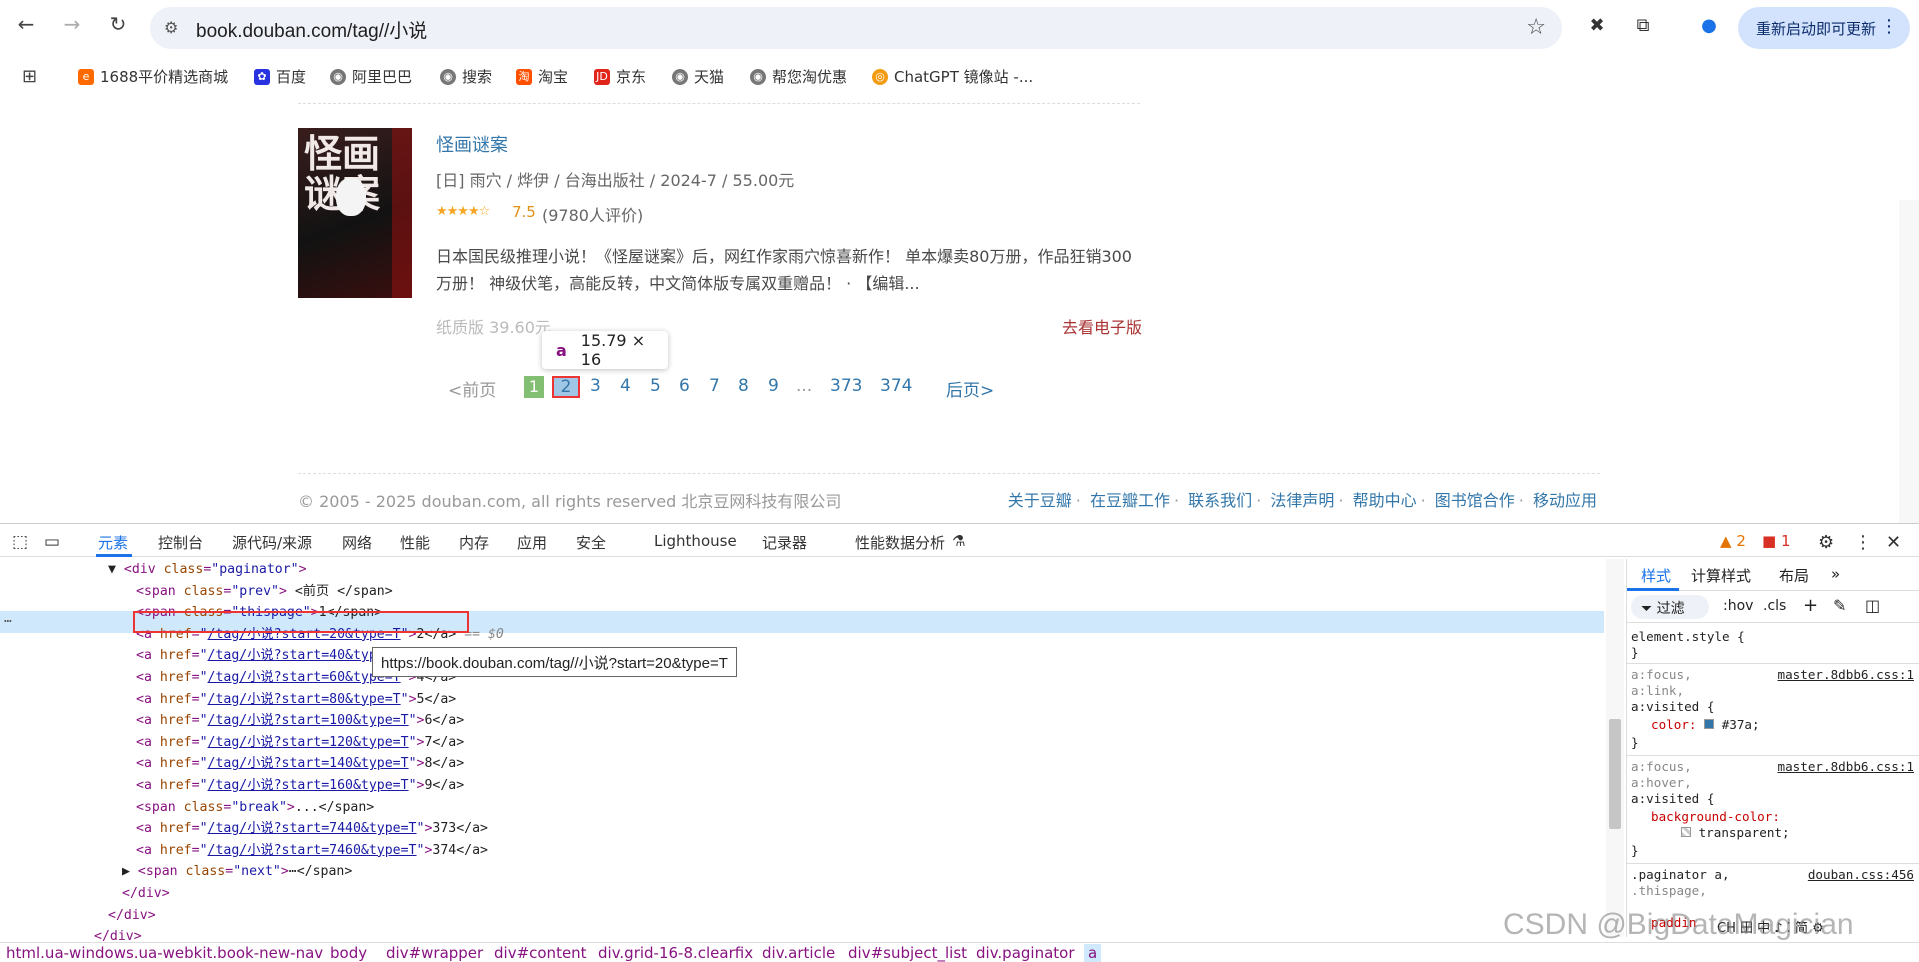 This screenshot has height=962, width=1919. I want to click on device-toolbar-icon: ▭, so click(52, 542).